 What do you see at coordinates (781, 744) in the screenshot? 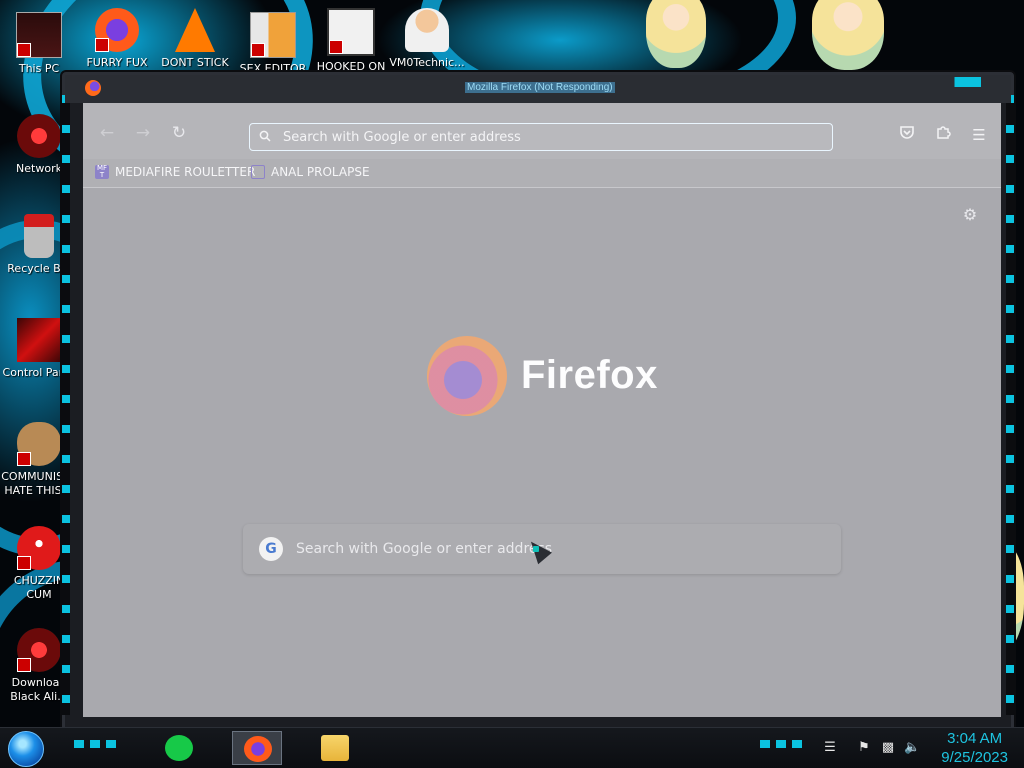
I see `taskbar-decoration-right` at bounding box center [781, 744].